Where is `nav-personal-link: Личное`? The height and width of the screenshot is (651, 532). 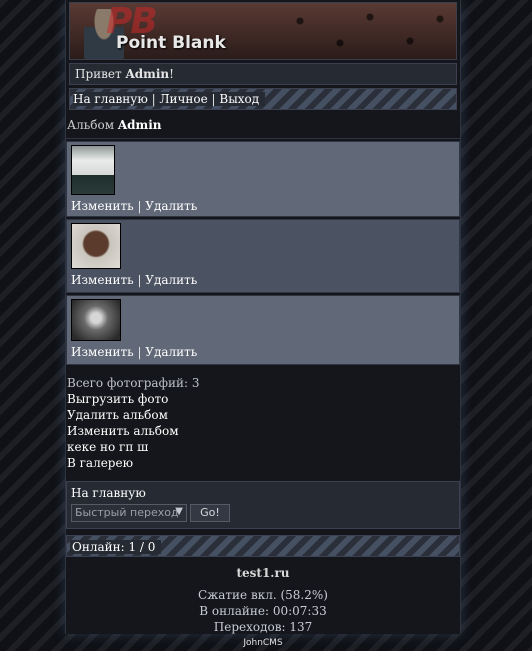
nav-personal-link: Личное is located at coordinates (183, 99).